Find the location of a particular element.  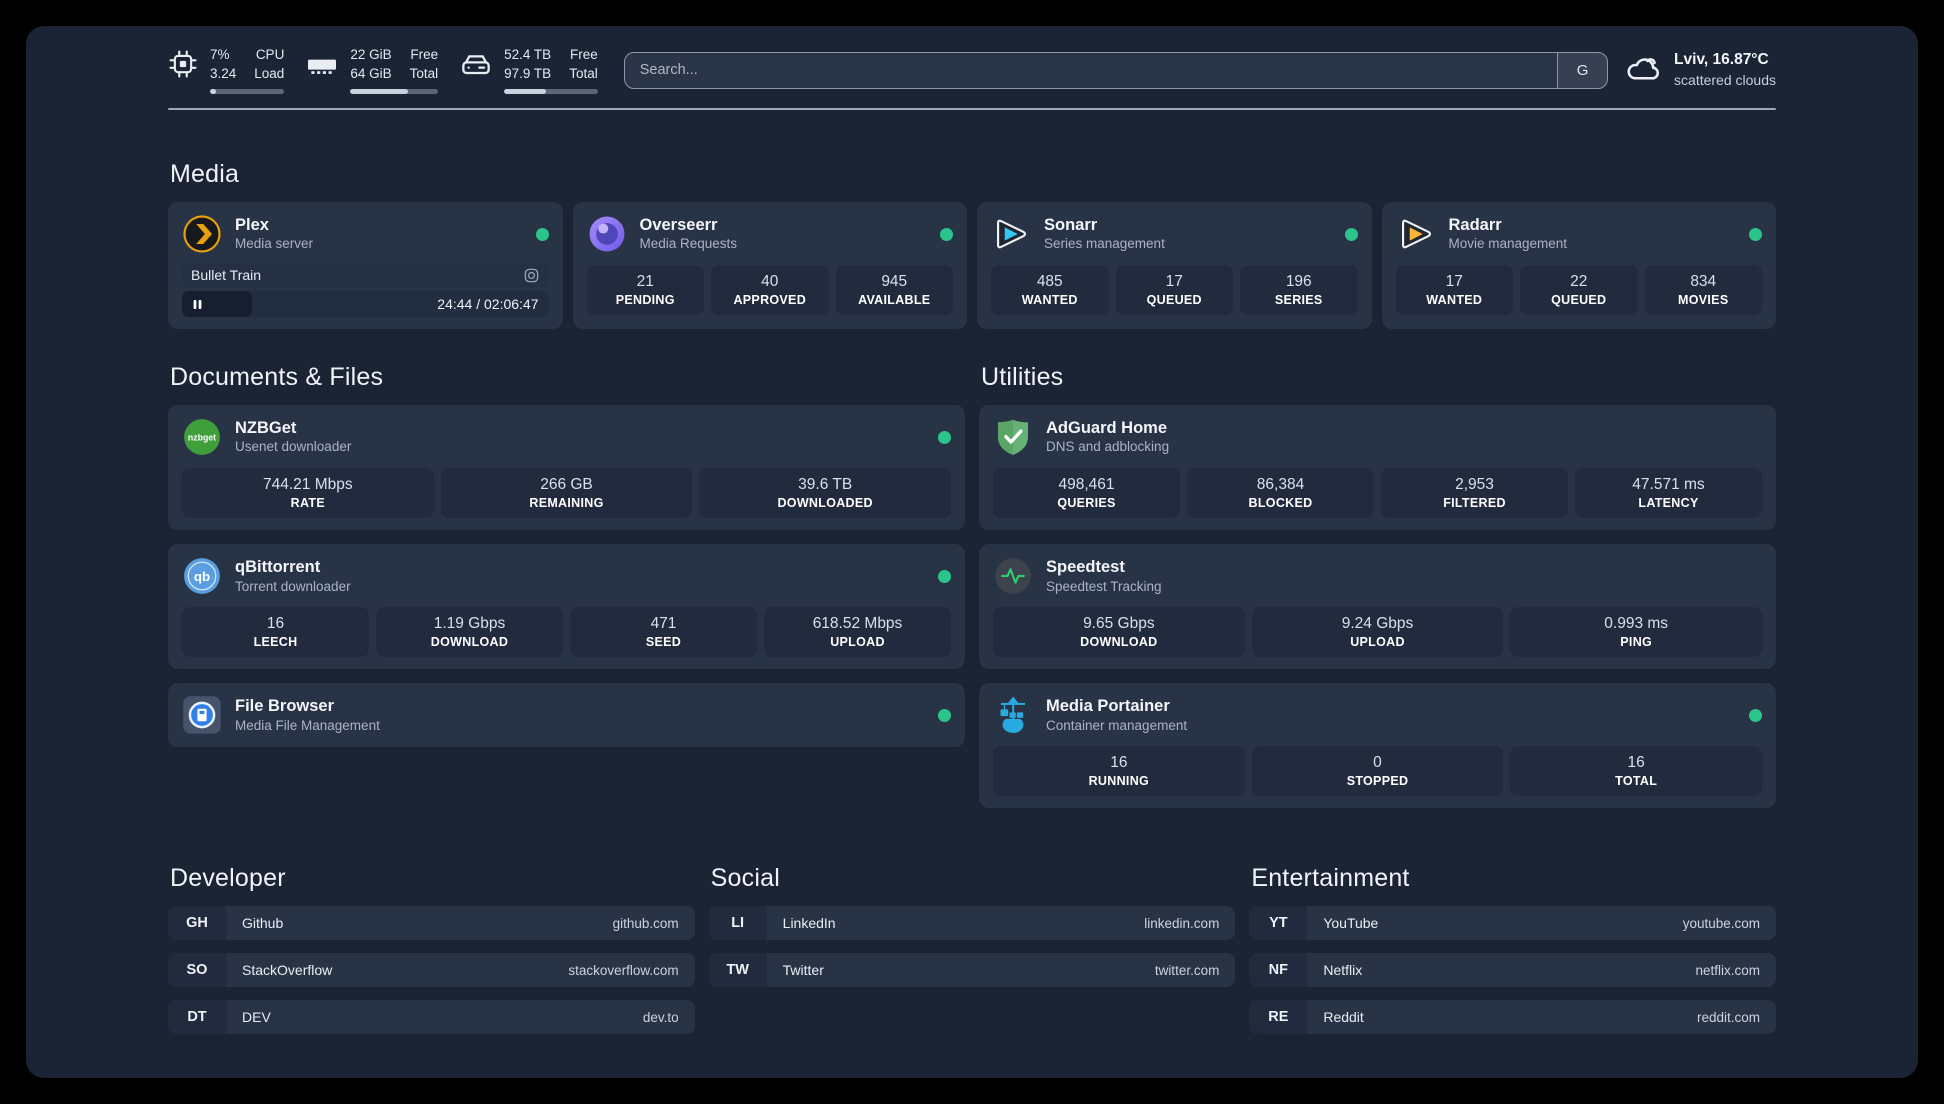

stat-blocked: 86,384 BLOCKED is located at coordinates (1280, 493).